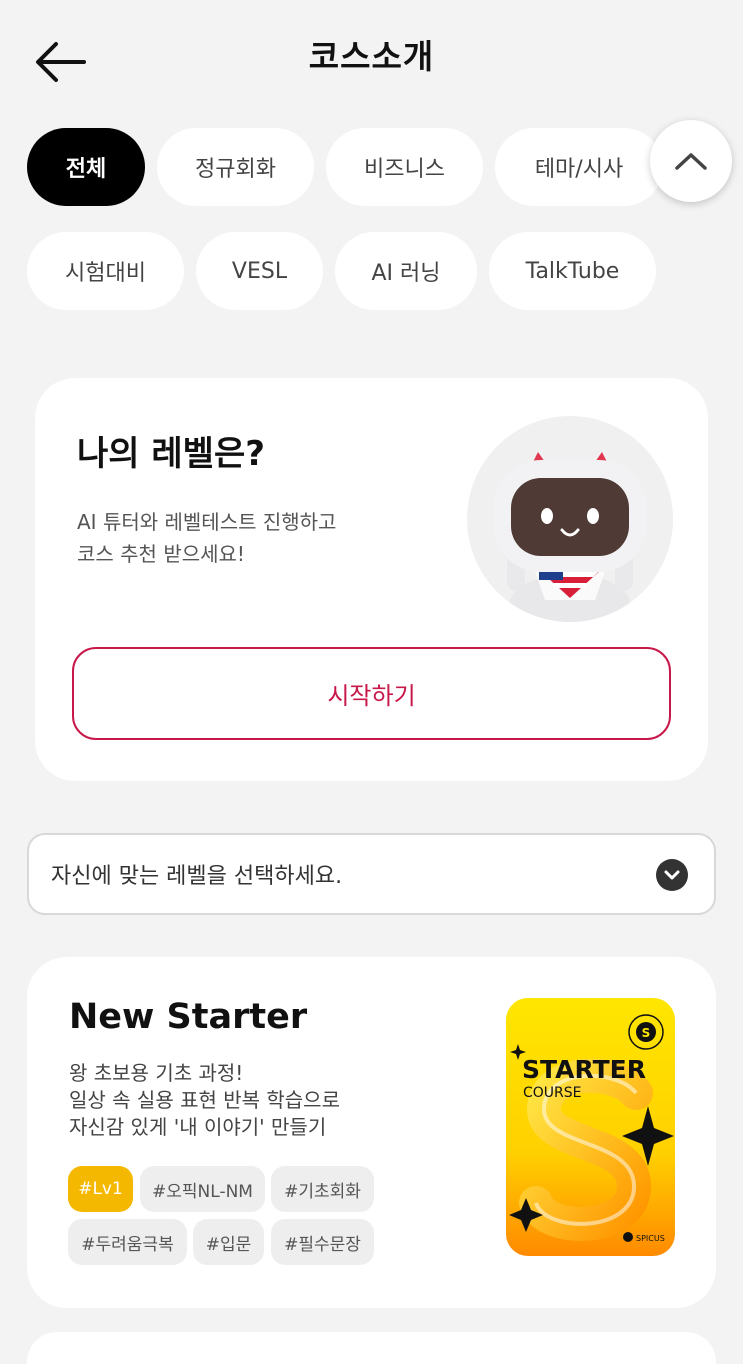 This screenshot has width=743, height=1364. What do you see at coordinates (202, 1189) in the screenshot?
I see `course-tag: #오픽NL-NM` at bounding box center [202, 1189].